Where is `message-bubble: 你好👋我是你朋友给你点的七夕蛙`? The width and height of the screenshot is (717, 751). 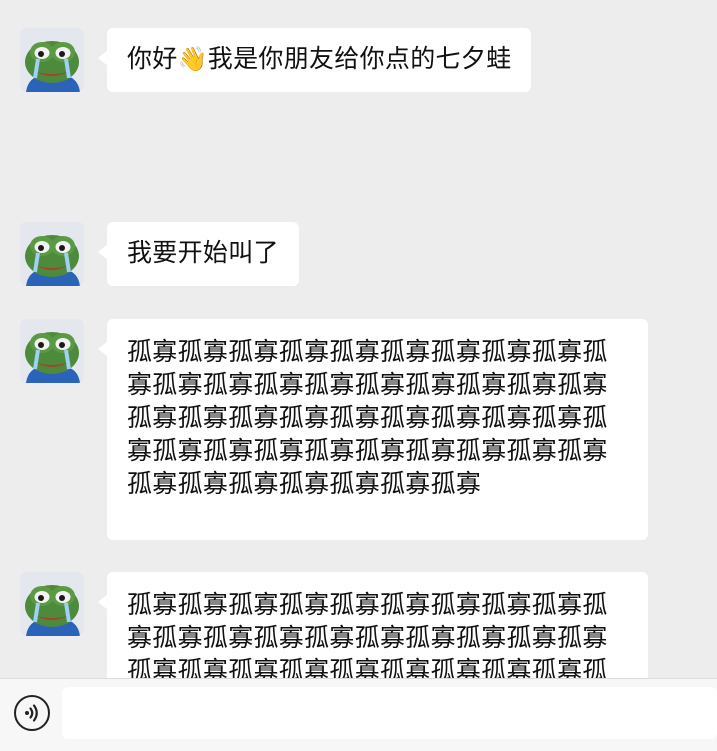 message-bubble: 你好👋我是你朋友给你点的七夕蛙 is located at coordinates (314, 60).